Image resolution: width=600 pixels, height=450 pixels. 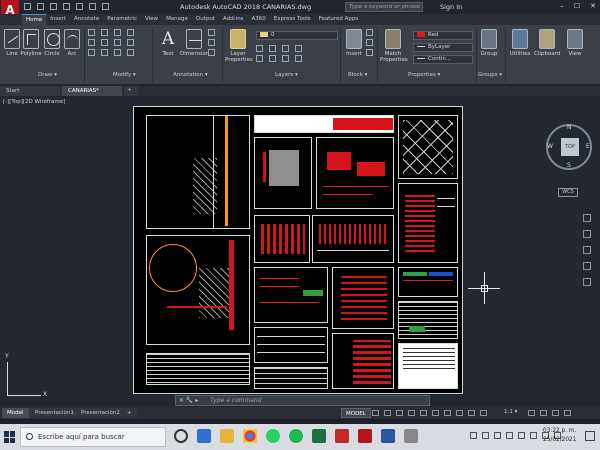 I want to click on tab-output: Output, so click(x=205, y=19).